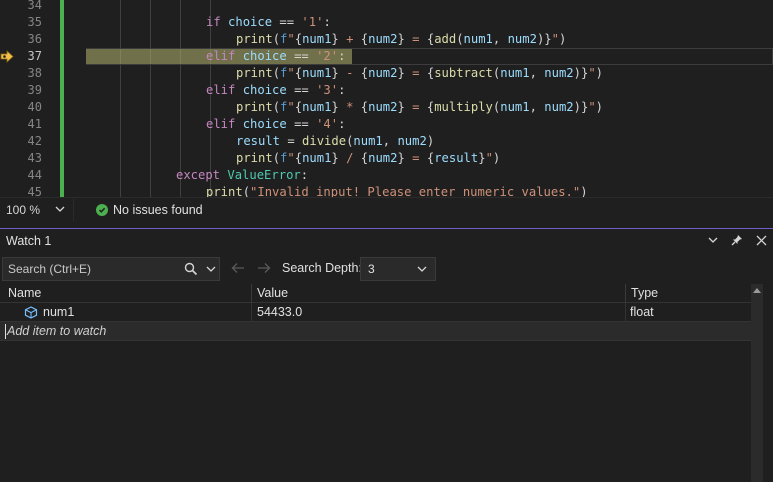 The image size is (773, 482). What do you see at coordinates (250, 22) in the screenshot?
I see `code-token: choice` at bounding box center [250, 22].